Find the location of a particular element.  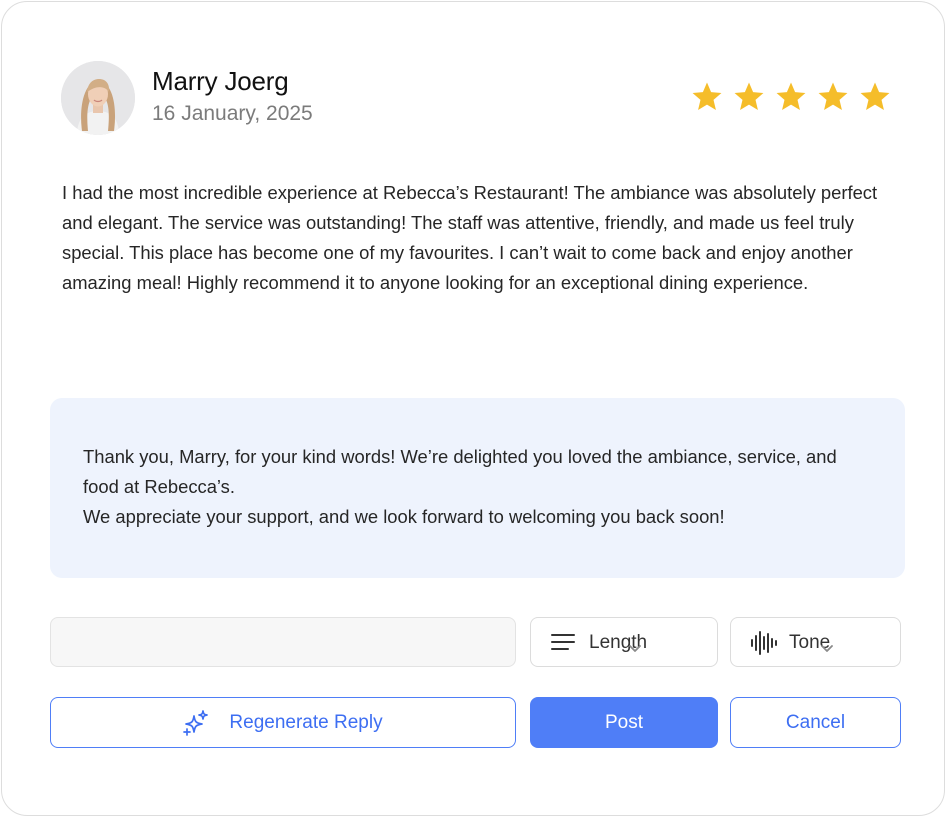

length-dropdown: Length is located at coordinates (624, 642).